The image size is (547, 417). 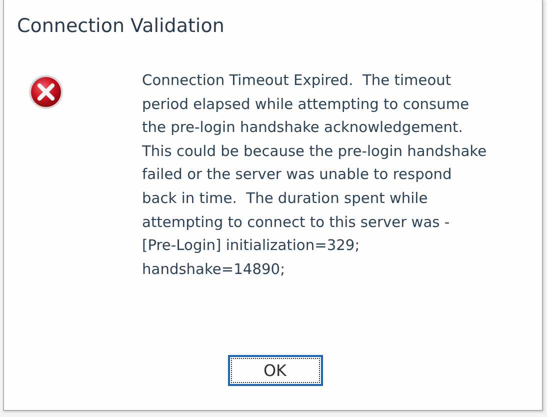 What do you see at coordinates (275, 370) in the screenshot?
I see `ok-button: OK` at bounding box center [275, 370].